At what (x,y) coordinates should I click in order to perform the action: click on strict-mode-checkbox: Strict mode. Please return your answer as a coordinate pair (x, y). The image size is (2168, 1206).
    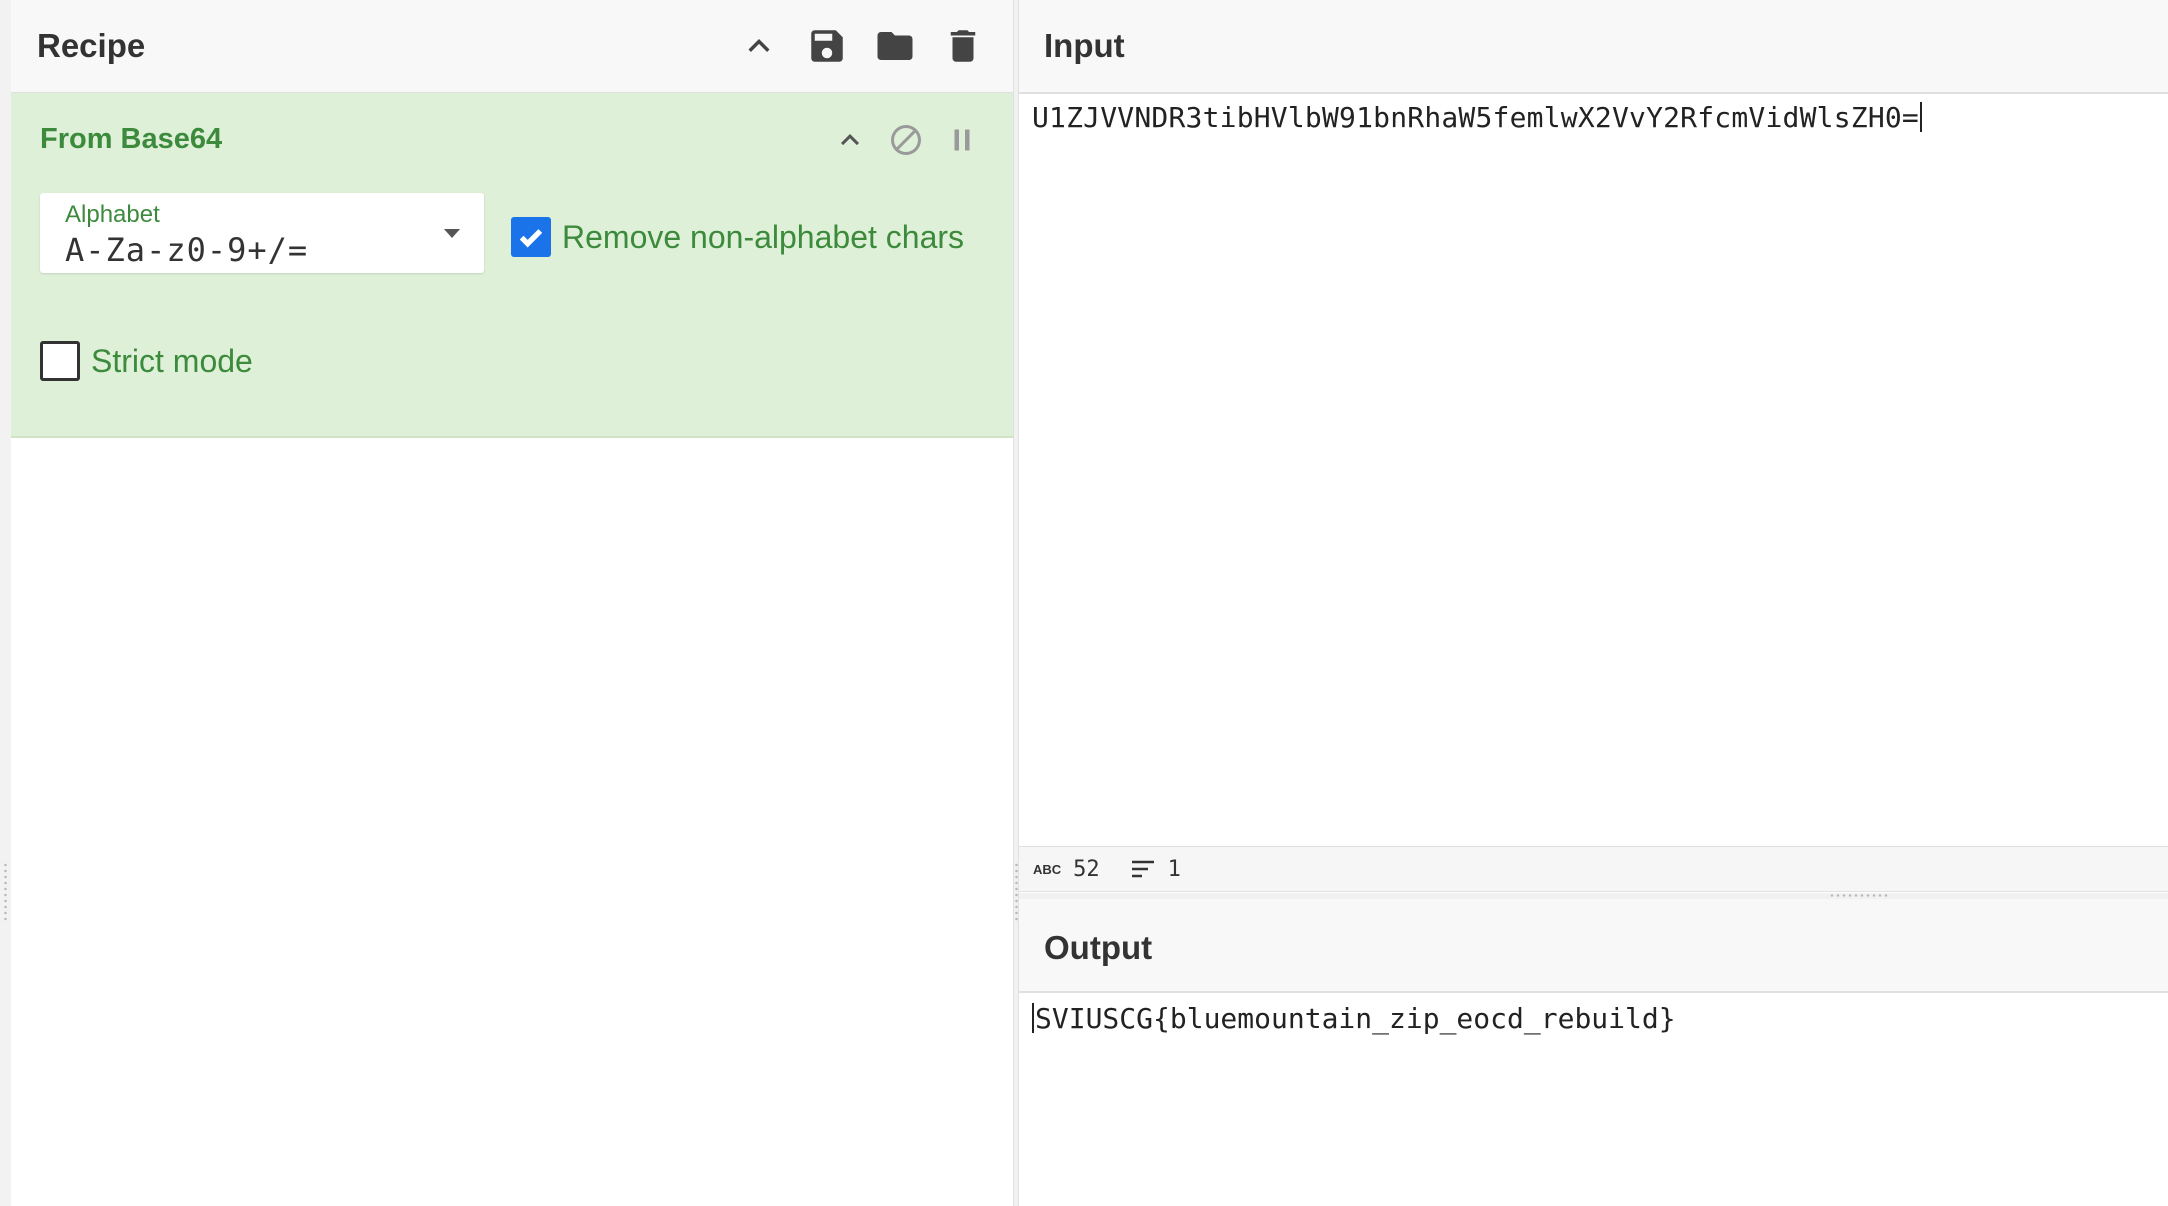
    Looking at the image, I should click on (146, 361).